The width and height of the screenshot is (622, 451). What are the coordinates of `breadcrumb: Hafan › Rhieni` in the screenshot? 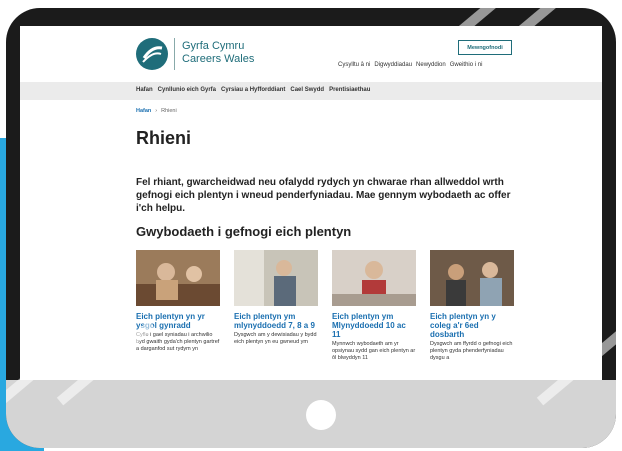 It's located at (156, 111).